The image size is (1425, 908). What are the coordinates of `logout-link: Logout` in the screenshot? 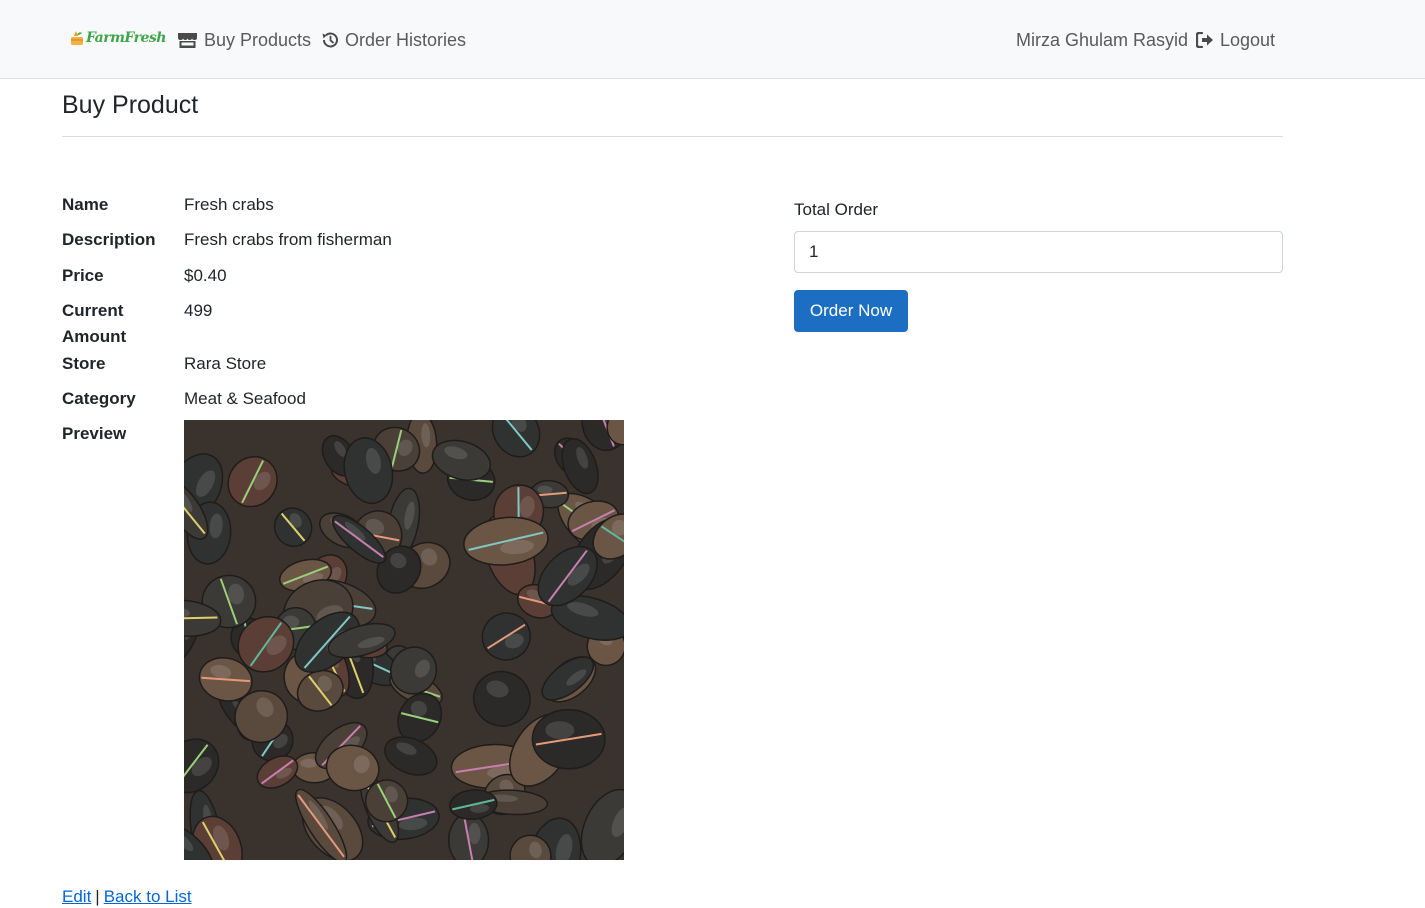 It's located at (1235, 40).